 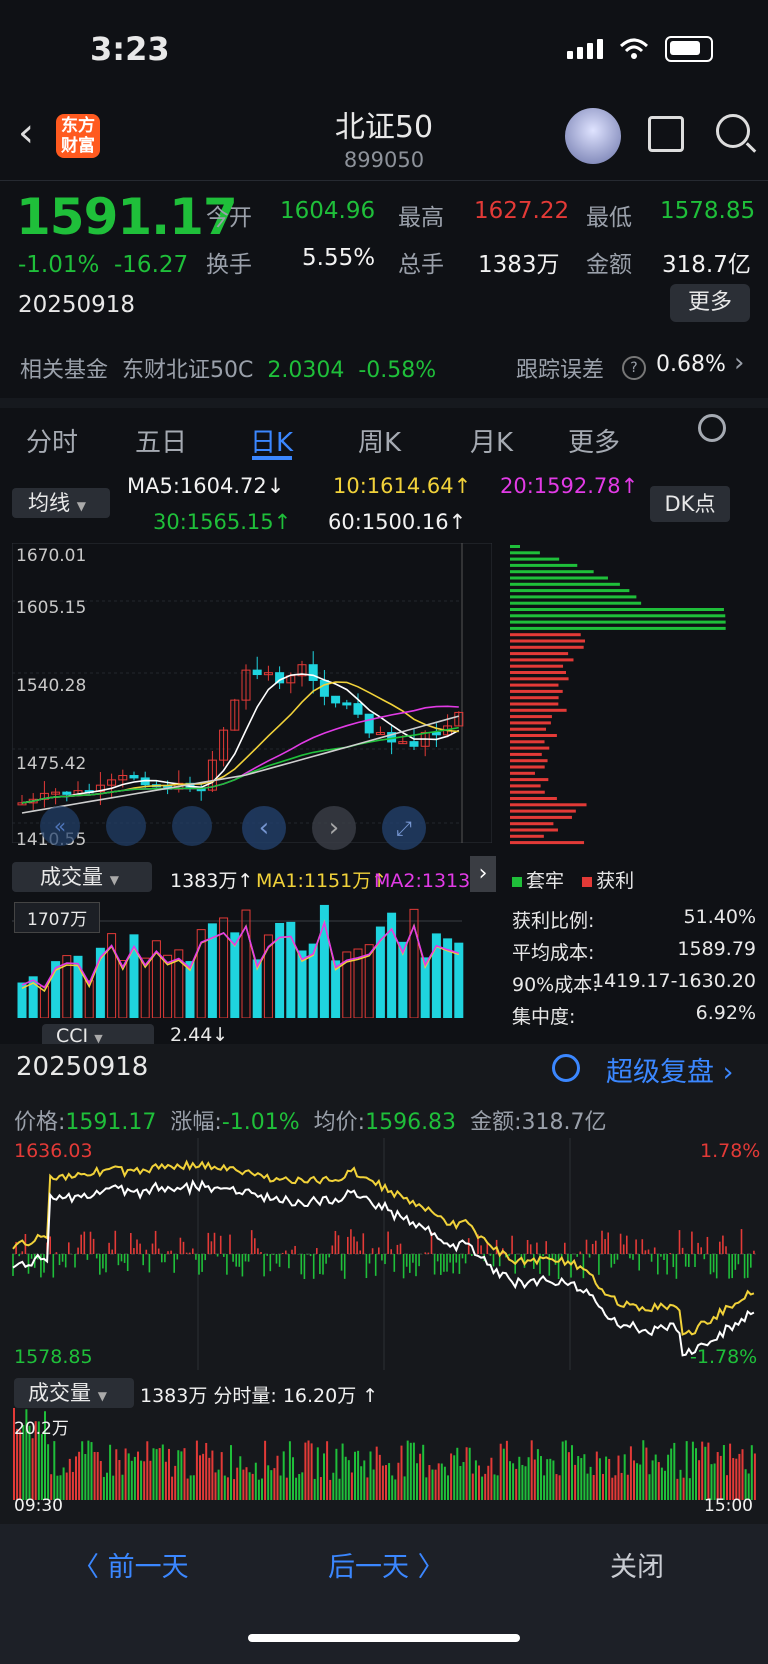 What do you see at coordinates (566, 1068) in the screenshot?
I see `history-icon` at bounding box center [566, 1068].